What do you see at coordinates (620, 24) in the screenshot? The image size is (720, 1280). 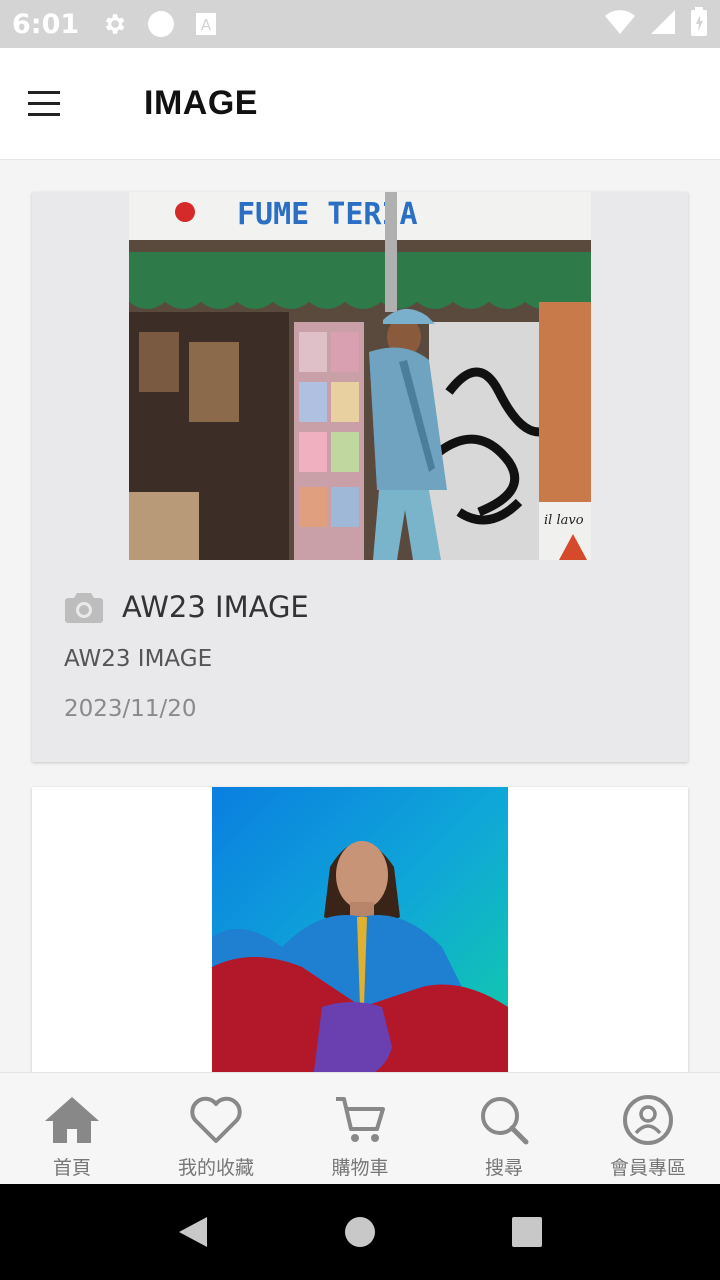 I see `wifi-icon` at bounding box center [620, 24].